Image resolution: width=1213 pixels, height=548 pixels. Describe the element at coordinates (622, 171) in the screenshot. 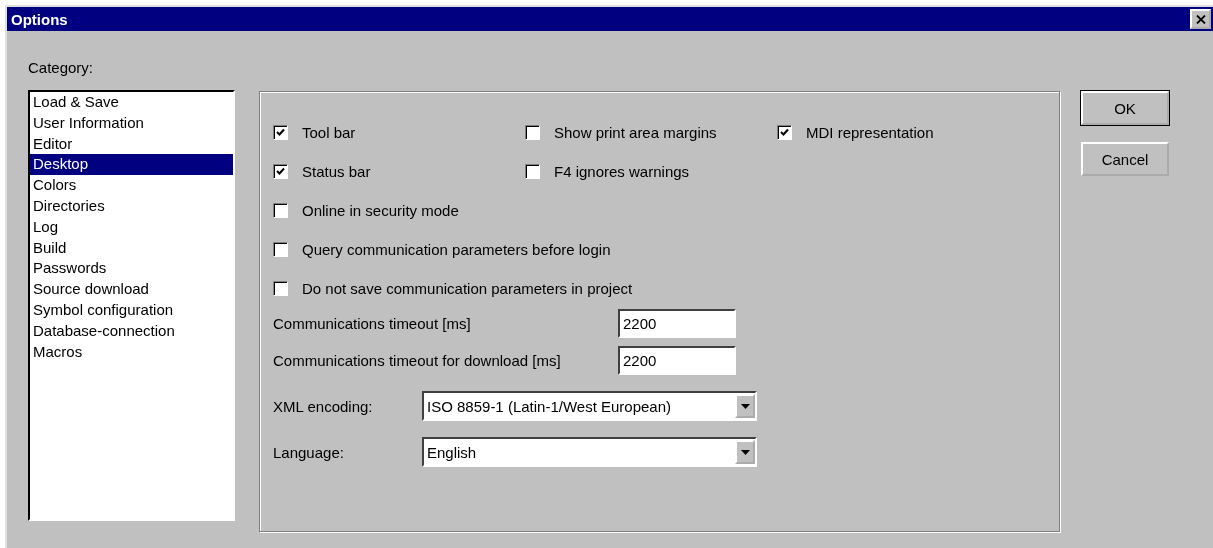

I see `checkbox-label: F4 ignores warnings` at that location.